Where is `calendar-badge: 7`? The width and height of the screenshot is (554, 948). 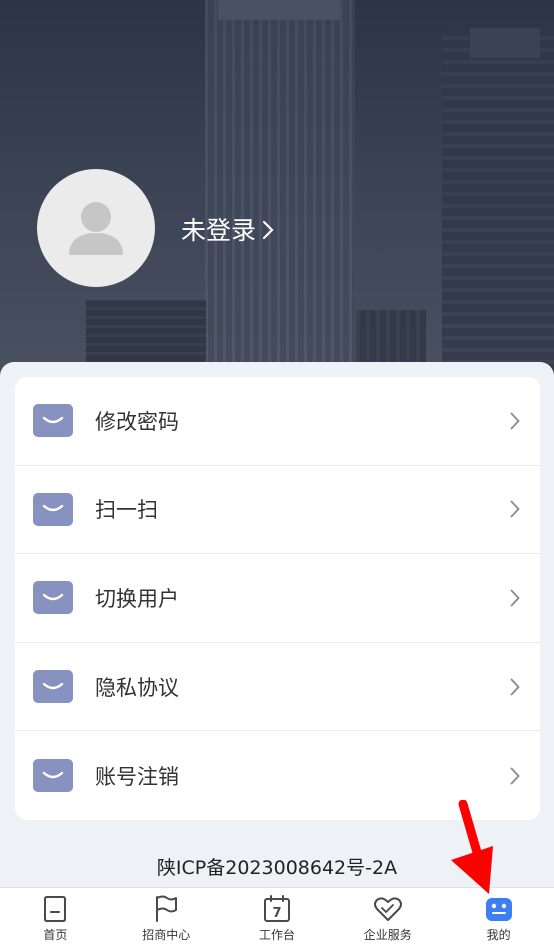 calendar-badge: 7 is located at coordinates (276, 913).